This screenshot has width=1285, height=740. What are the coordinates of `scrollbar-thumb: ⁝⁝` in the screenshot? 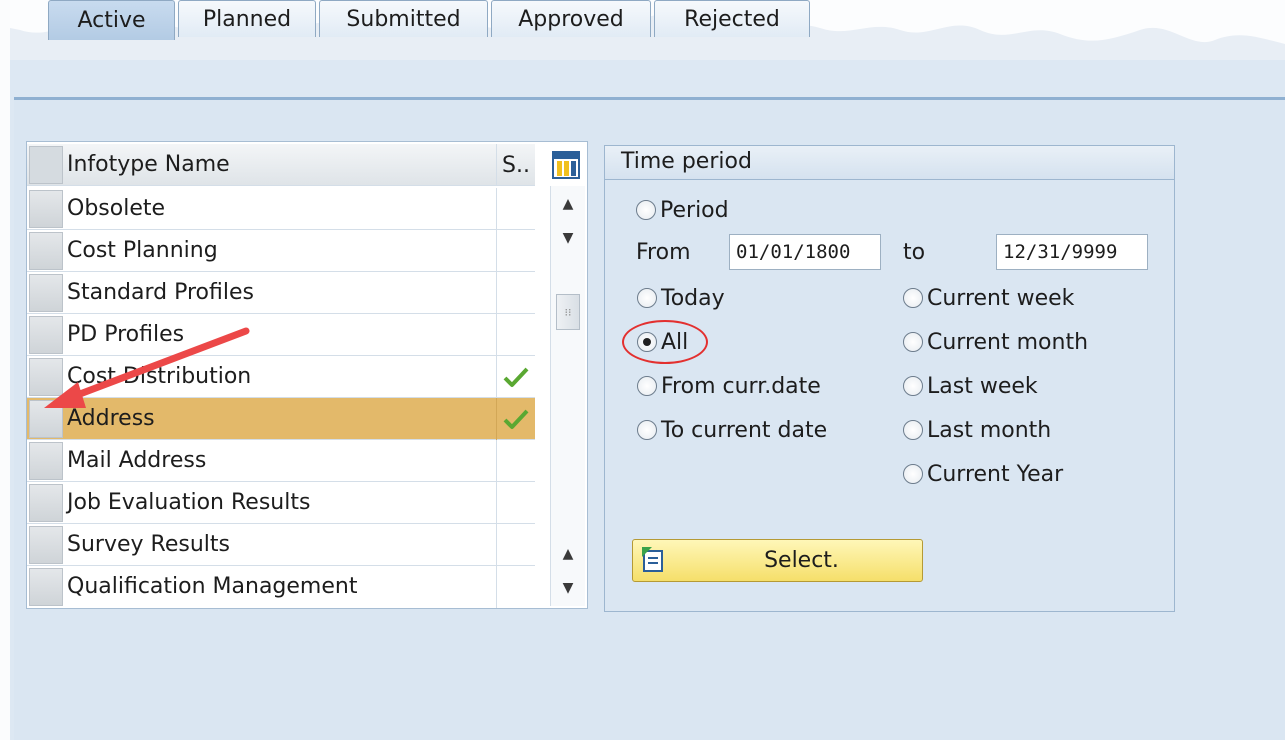 It's located at (568, 312).